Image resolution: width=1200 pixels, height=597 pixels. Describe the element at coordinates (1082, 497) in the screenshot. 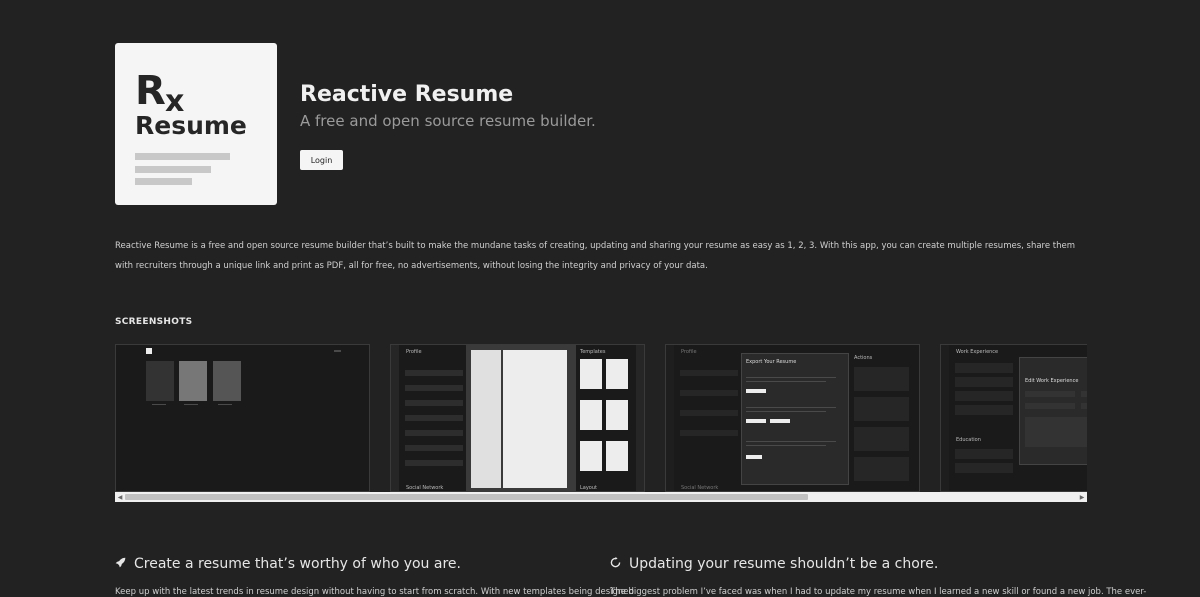

I see `scroll-right-arrow-icon: ▶` at that location.